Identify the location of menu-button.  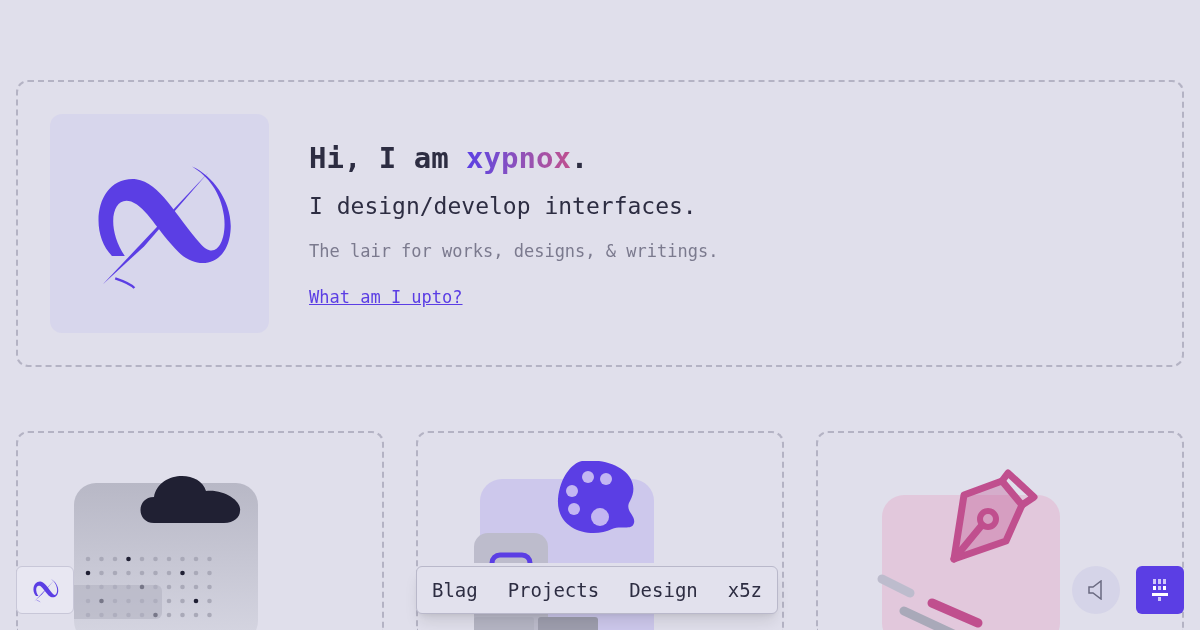
(1160, 590).